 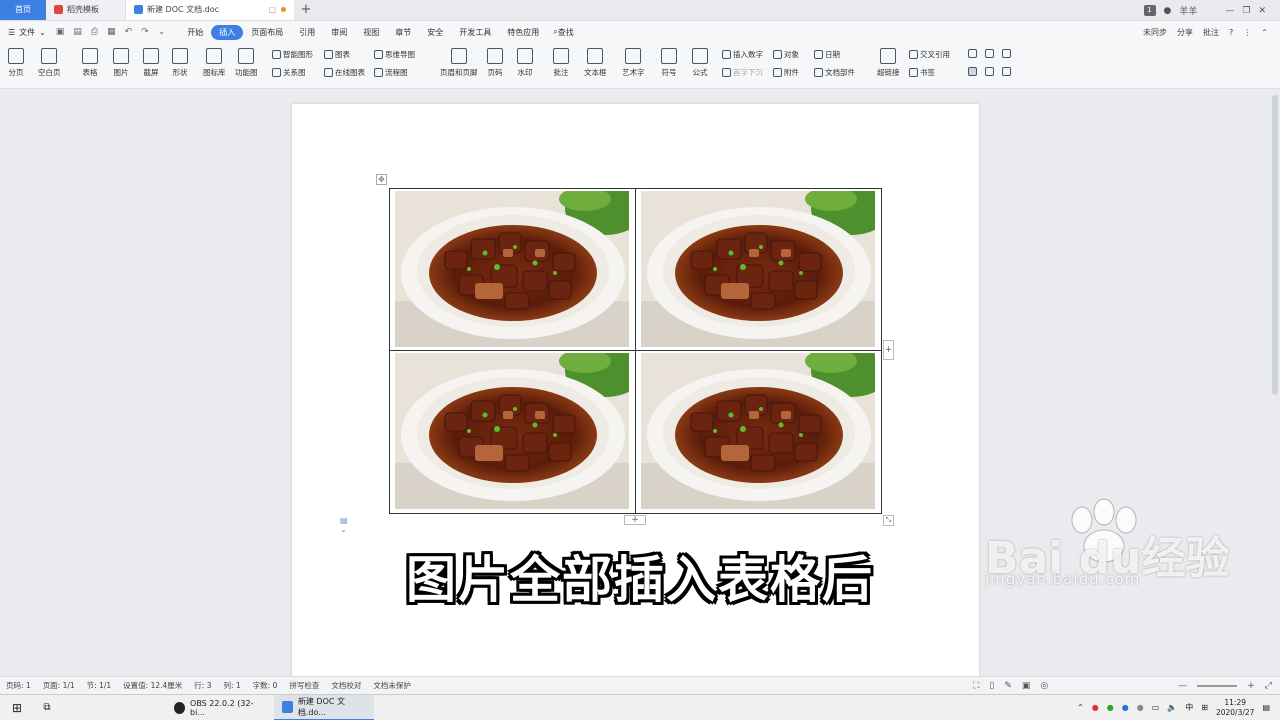 What do you see at coordinates (292, 54) in the screenshot?
I see `smart-art-button: 智能图形` at bounding box center [292, 54].